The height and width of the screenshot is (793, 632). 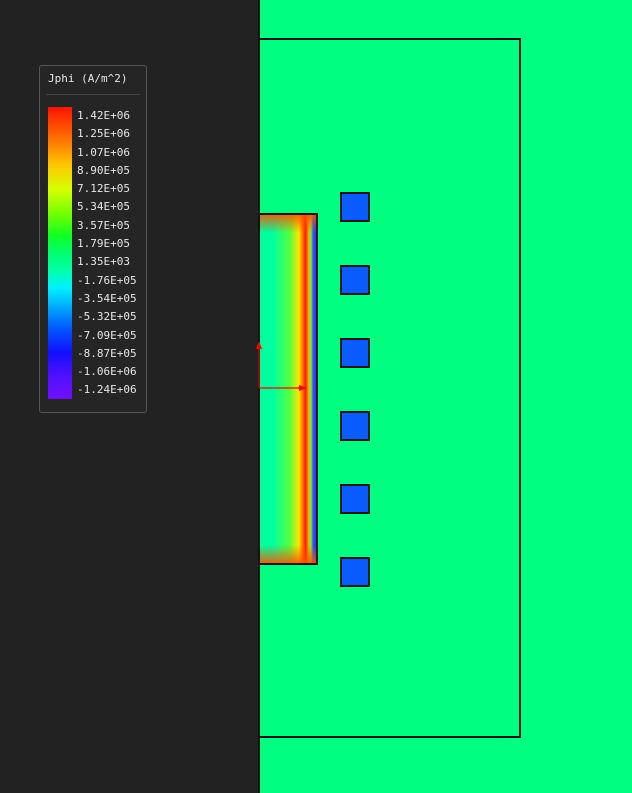 I want to click on legend-label: 7.12E+05, so click(x=103, y=189).